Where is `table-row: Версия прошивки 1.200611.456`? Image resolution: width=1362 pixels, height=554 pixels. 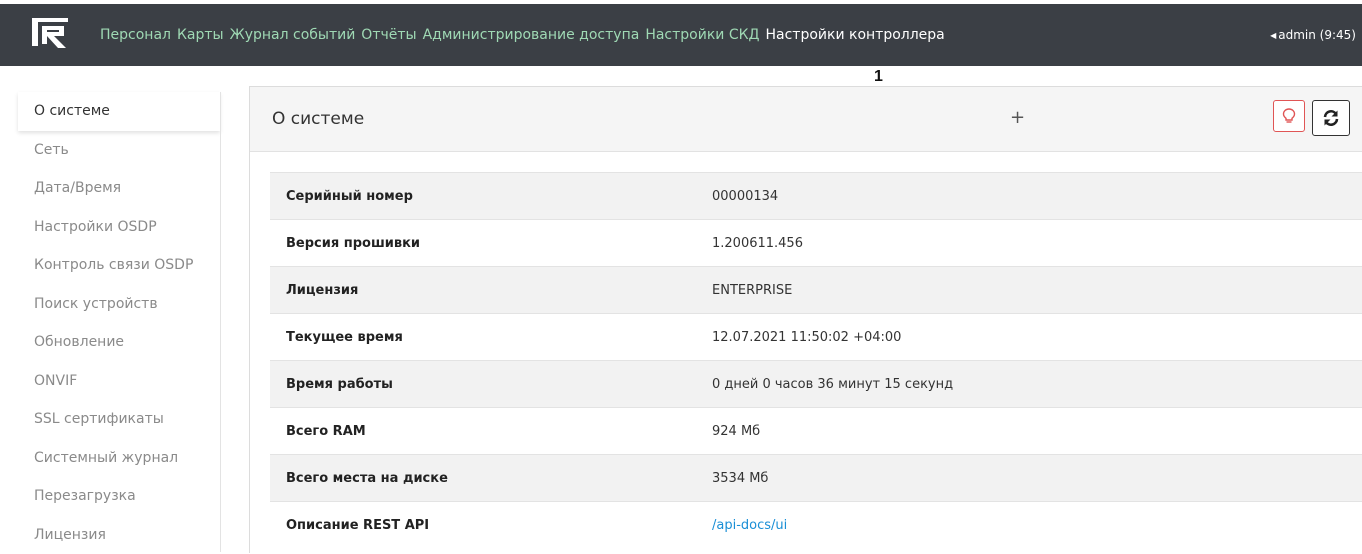
table-row: Версия прошивки 1.200611.456 is located at coordinates (816, 243).